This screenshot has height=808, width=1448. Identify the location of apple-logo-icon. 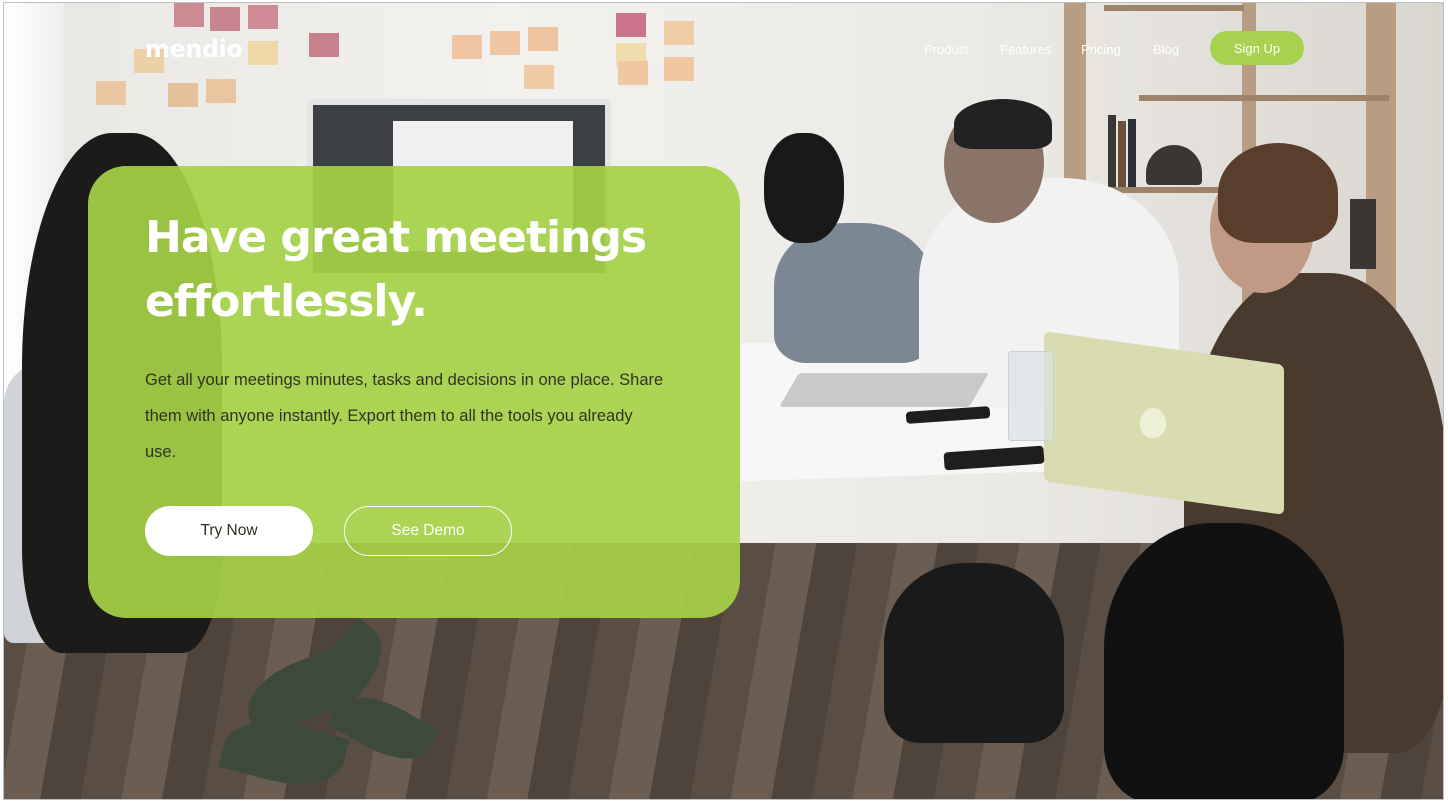
(1153, 423).